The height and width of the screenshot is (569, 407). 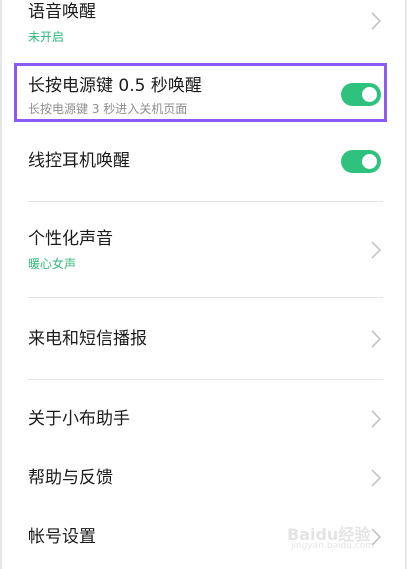 I want to click on setting-wired-earphone-wakeup: 线控耳机唤醒, so click(x=205, y=162).